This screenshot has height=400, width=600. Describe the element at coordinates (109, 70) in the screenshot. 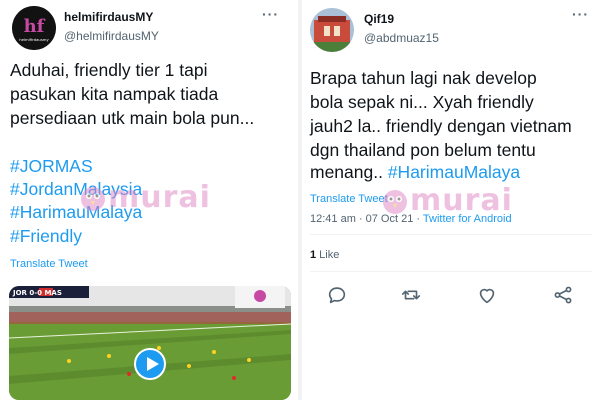

I see `tweet-text-line: Aduhai, friendly tier 1 tapi` at that location.